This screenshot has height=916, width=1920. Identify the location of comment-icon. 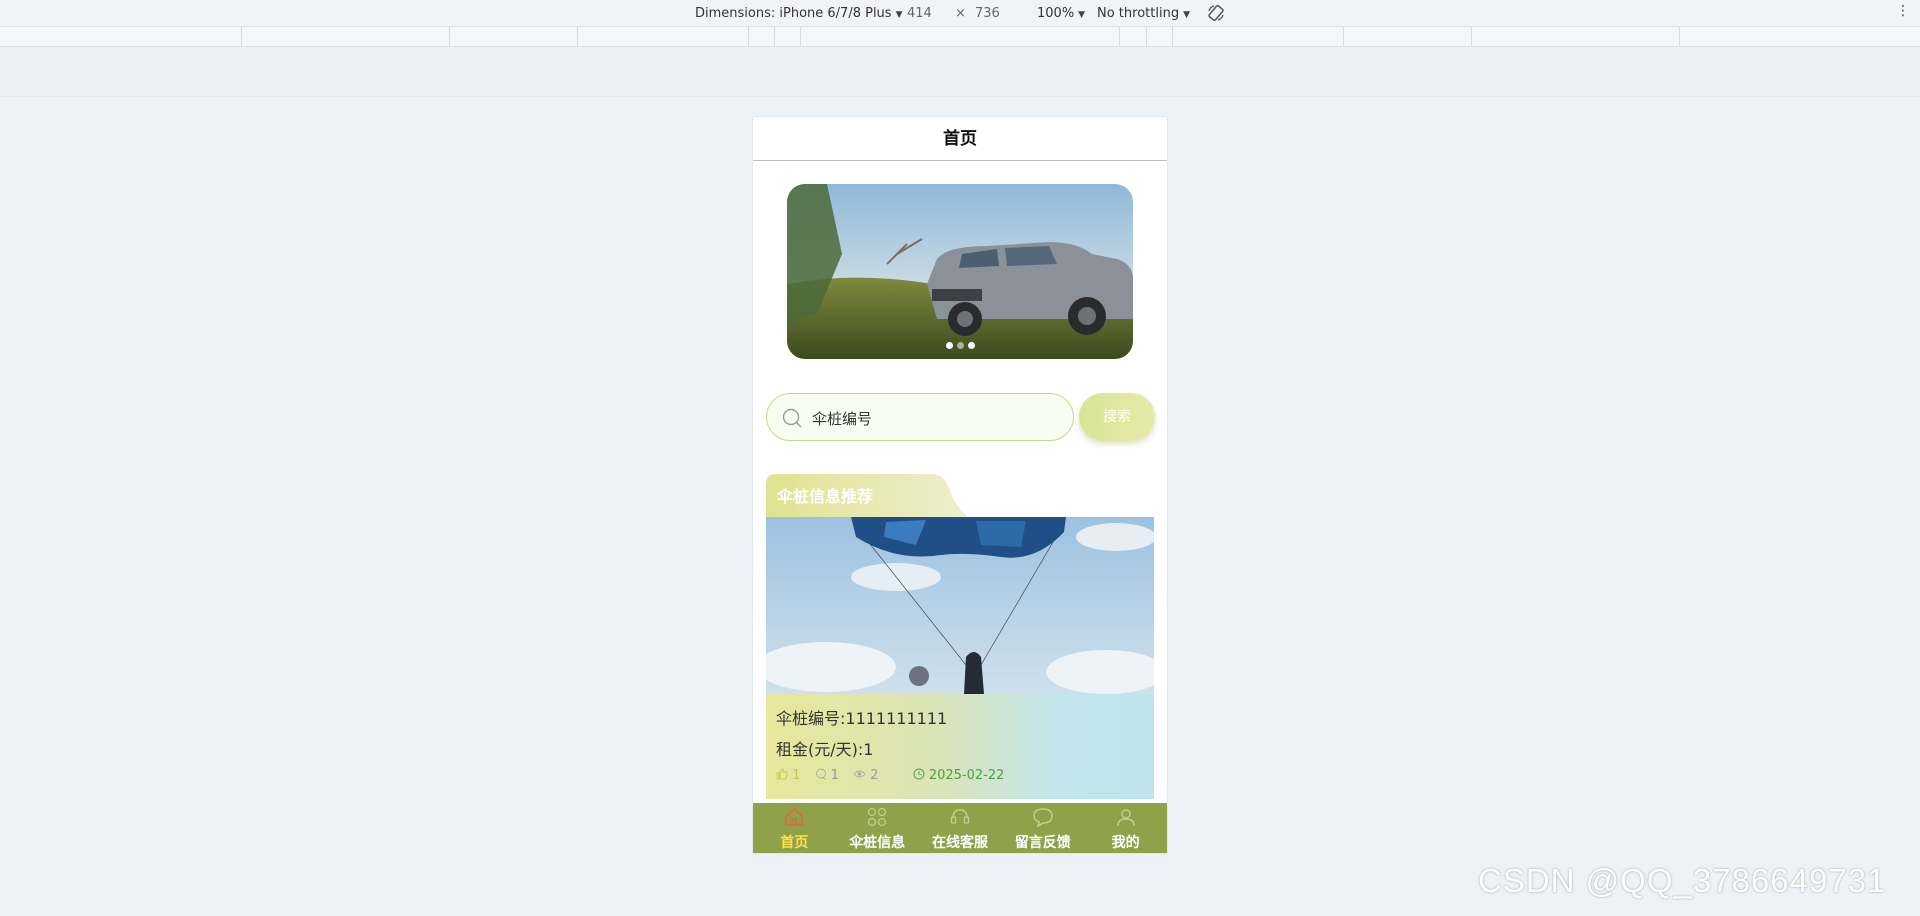
(820, 774).